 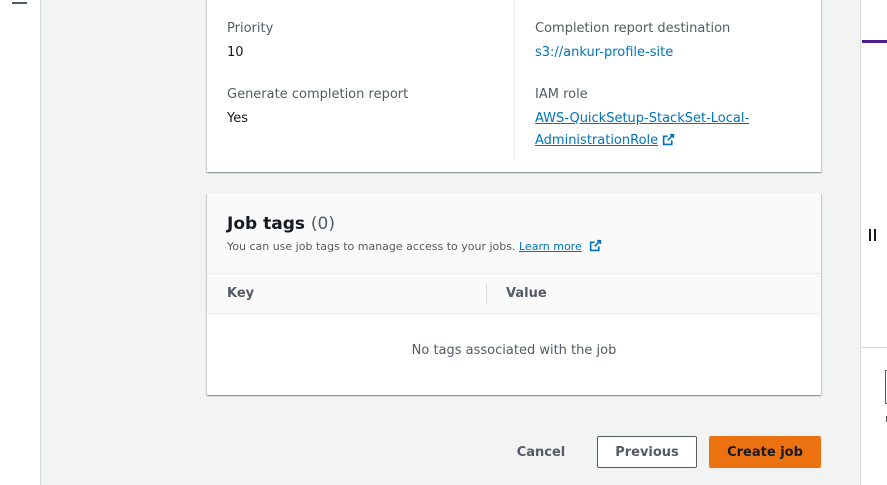 What do you see at coordinates (20, 242) in the screenshot?
I see `left-rail` at bounding box center [20, 242].